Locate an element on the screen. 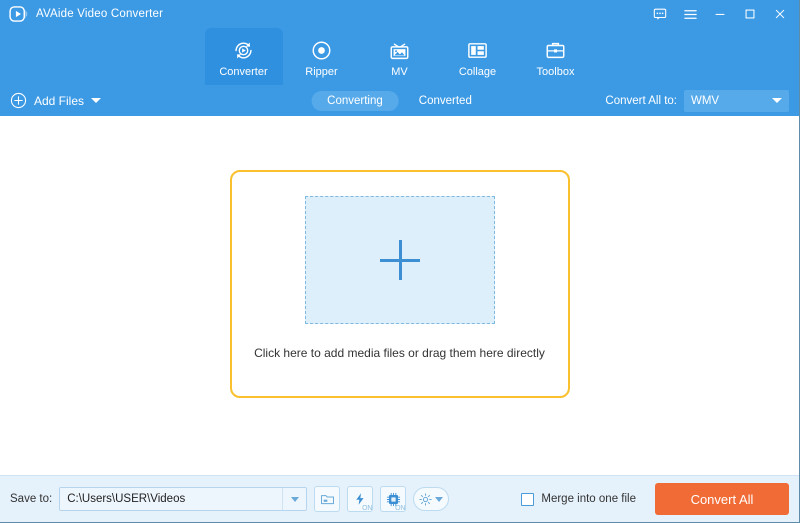  merge-checkbox is located at coordinates (528, 499).